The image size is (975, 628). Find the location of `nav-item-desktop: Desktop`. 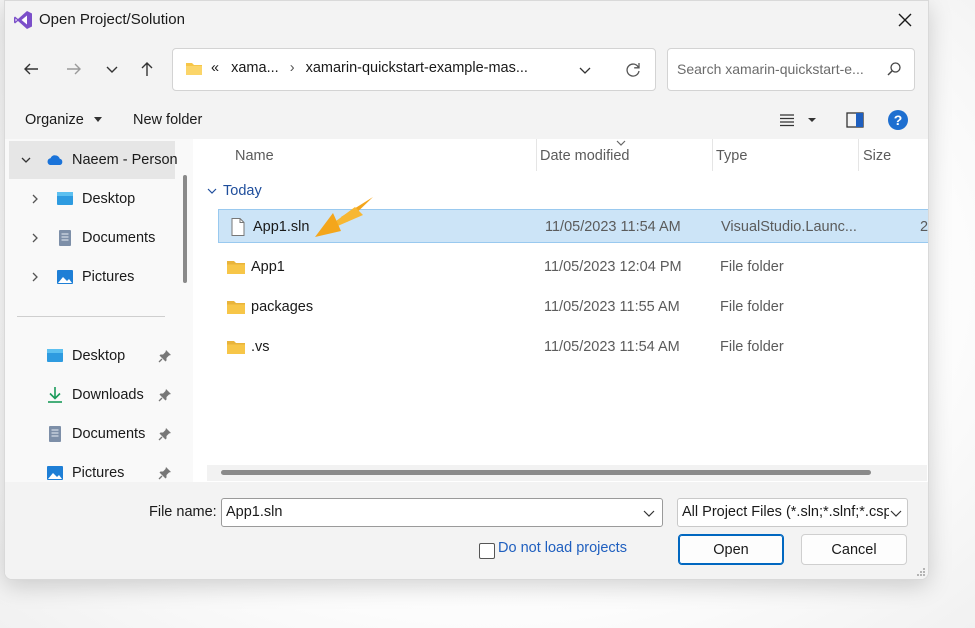

nav-item-desktop: Desktop is located at coordinates (95, 199).